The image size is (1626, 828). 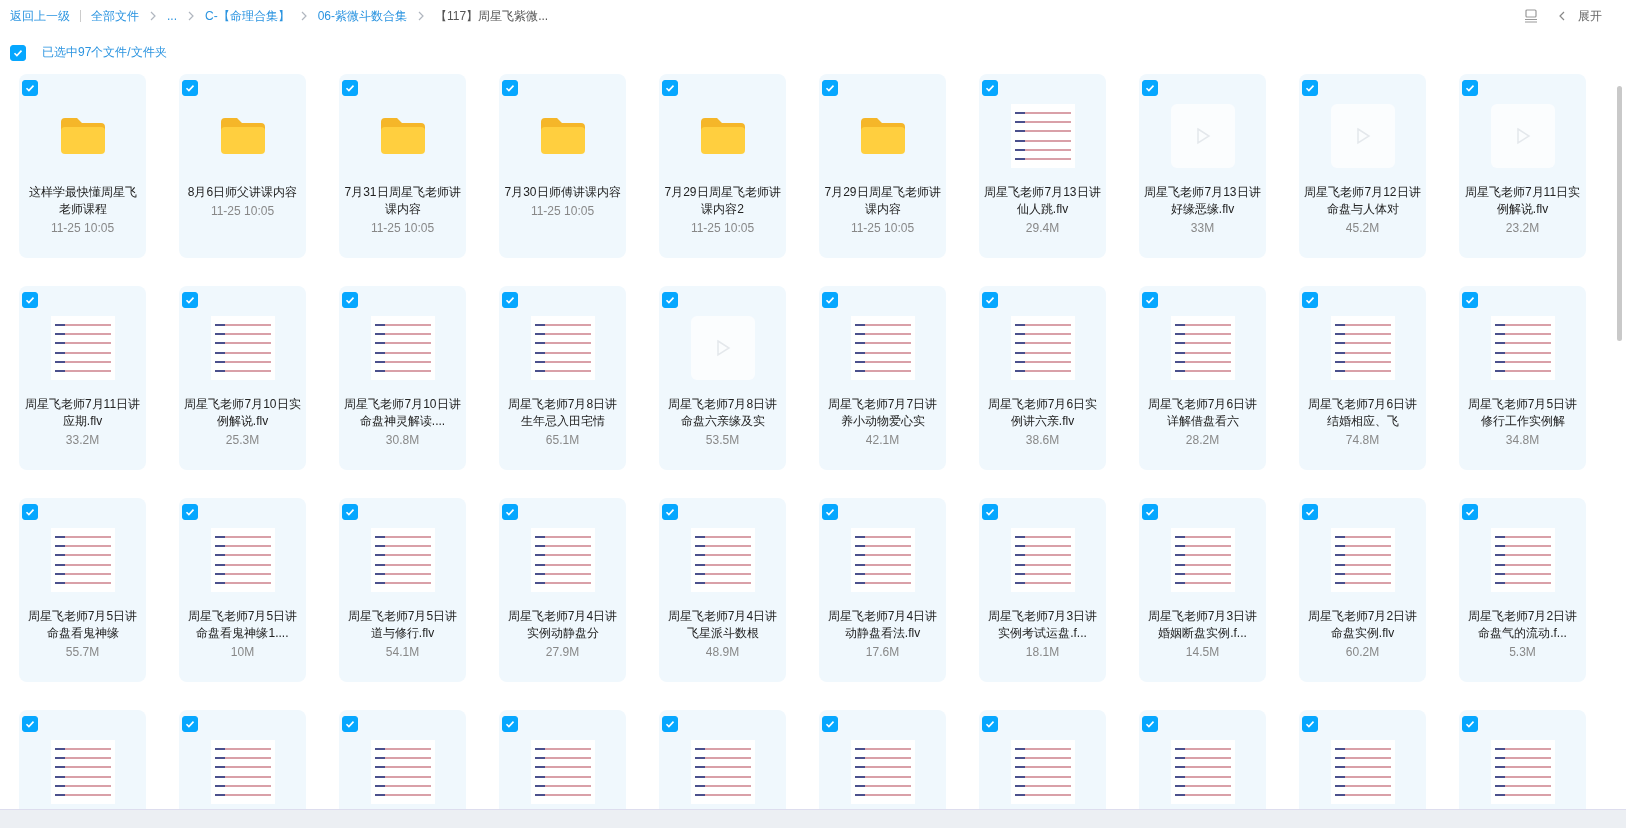 I want to click on file-card: 周星飞老师7月3日讲实例考试运盘.f... 18.1M, so click(x=1042, y=590).